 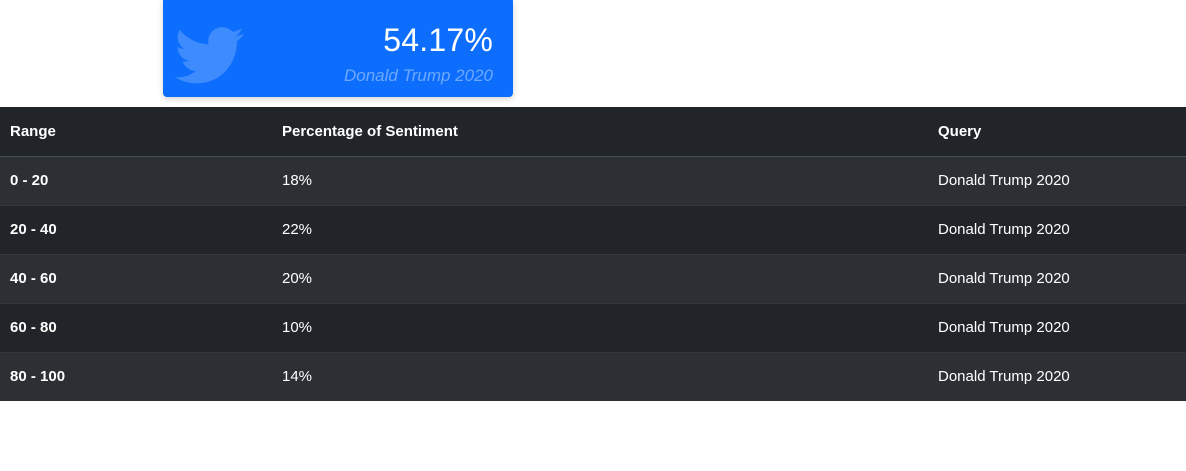 I want to click on column-header-range: Range, so click(x=141, y=132).